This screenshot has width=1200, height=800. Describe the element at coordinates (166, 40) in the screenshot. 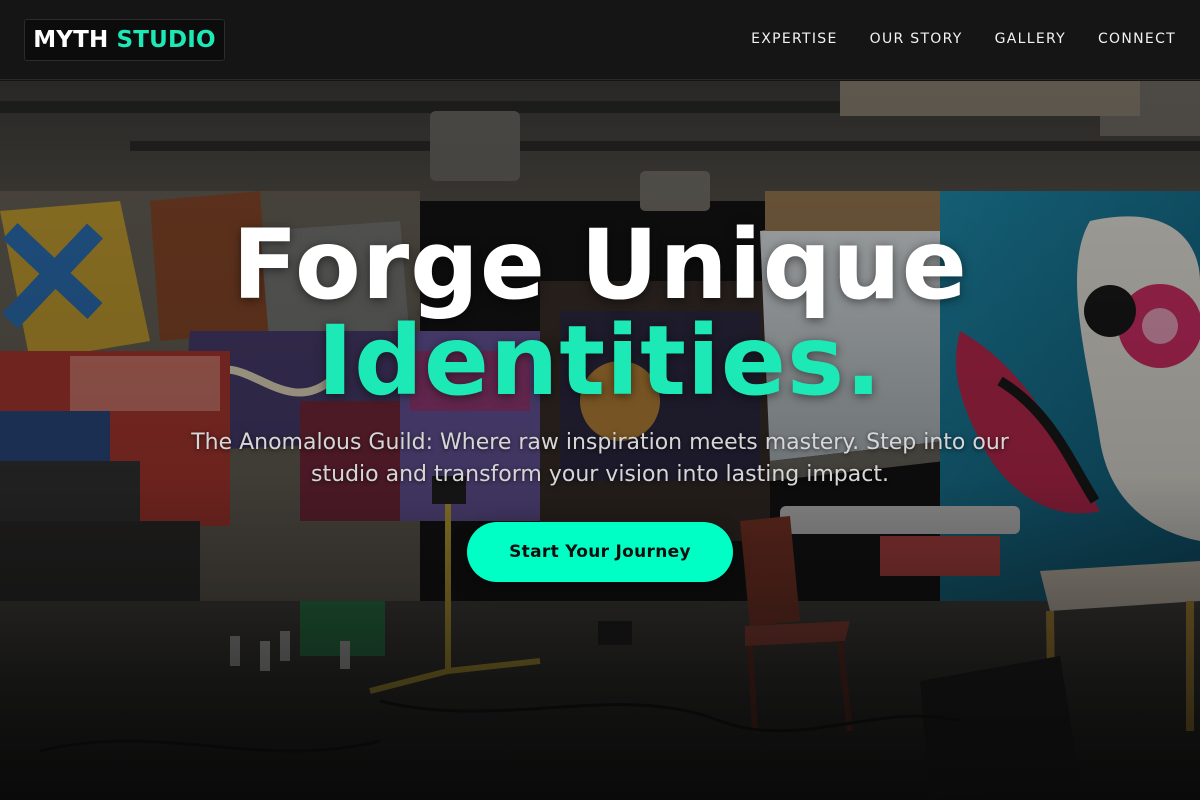

I see `brand-word-2: STUDIO` at that location.